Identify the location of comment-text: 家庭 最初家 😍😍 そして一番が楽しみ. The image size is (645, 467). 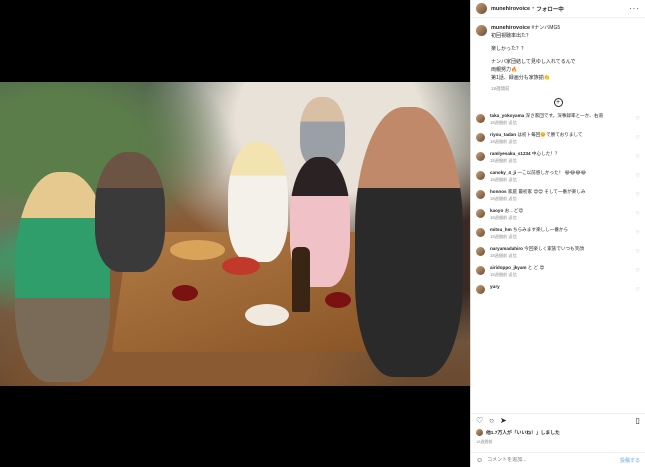
(546, 191).